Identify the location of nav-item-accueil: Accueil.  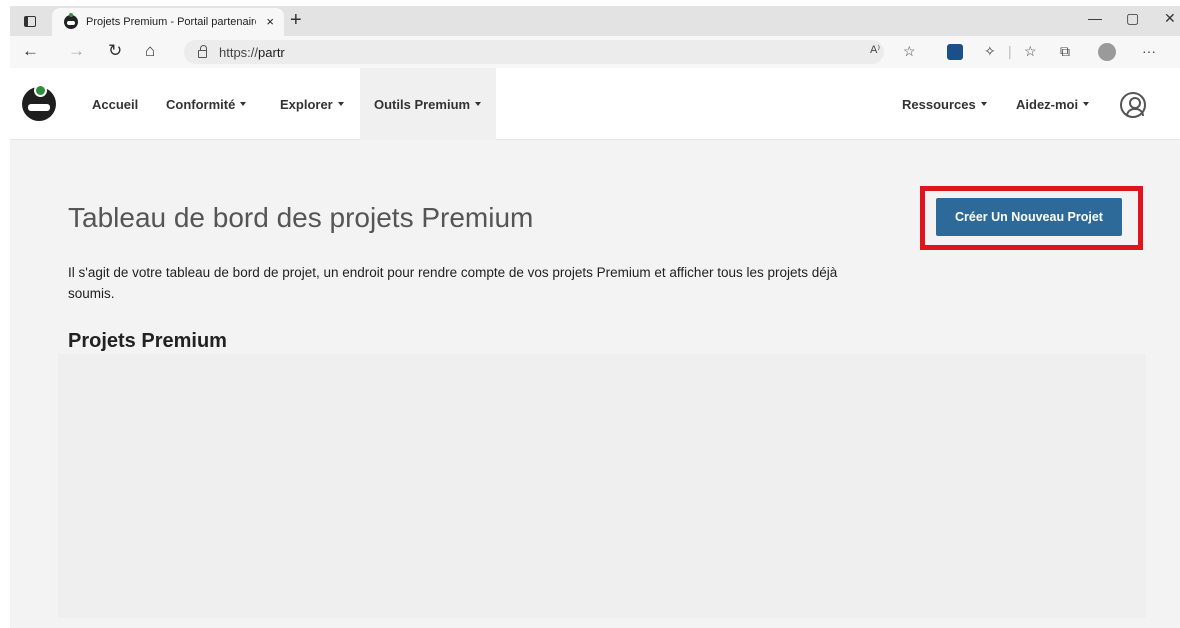
(115, 104).